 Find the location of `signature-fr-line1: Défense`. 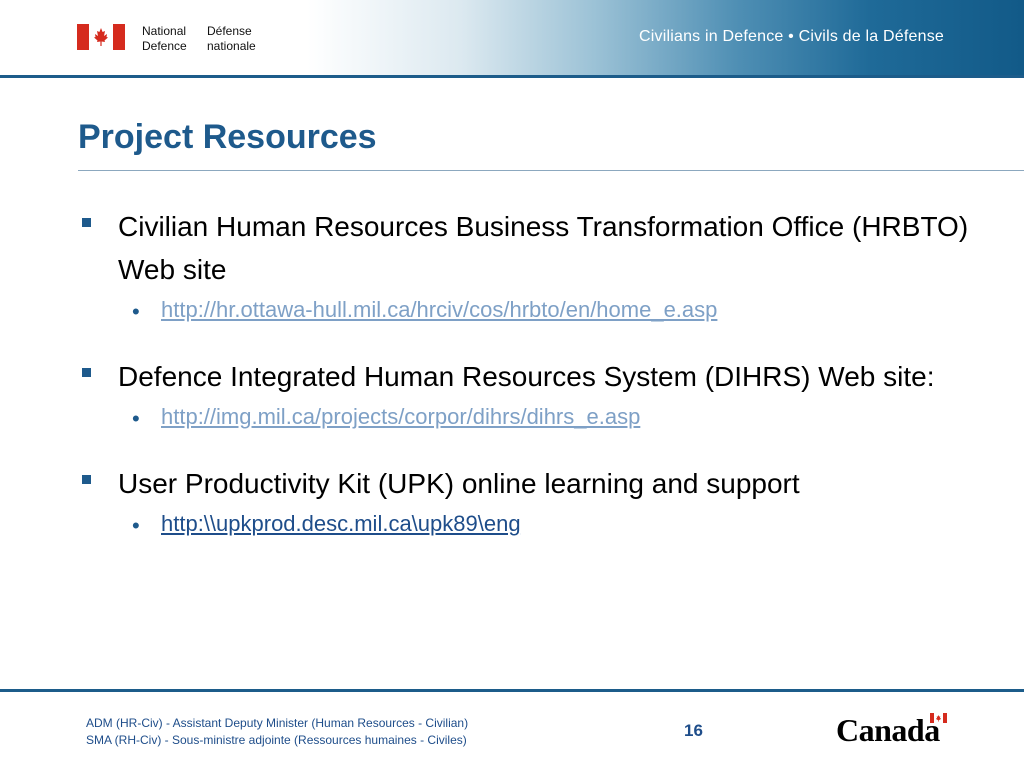

signature-fr-line1: Défense is located at coordinates (229, 31).